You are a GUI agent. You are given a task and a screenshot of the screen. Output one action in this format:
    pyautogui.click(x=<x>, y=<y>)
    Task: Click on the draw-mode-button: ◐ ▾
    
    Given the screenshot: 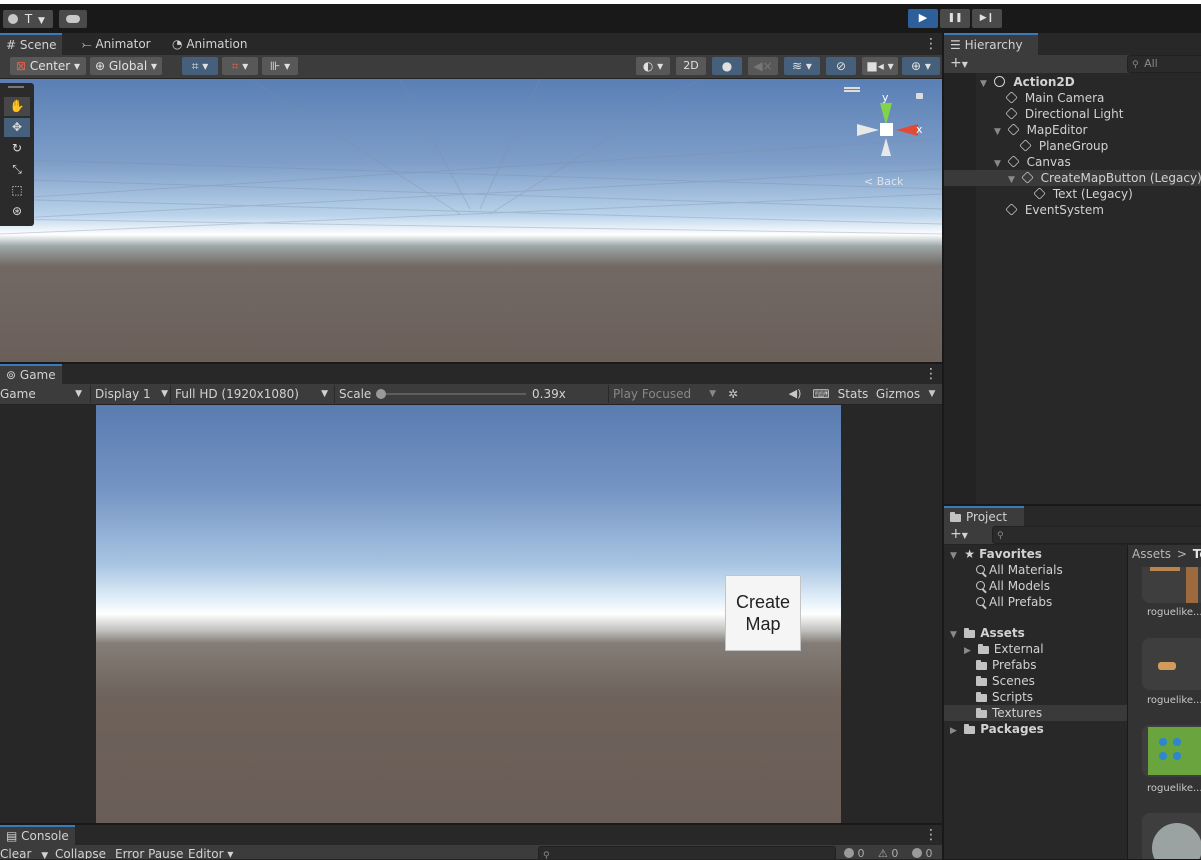 What is the action you would take?
    pyautogui.click(x=653, y=66)
    